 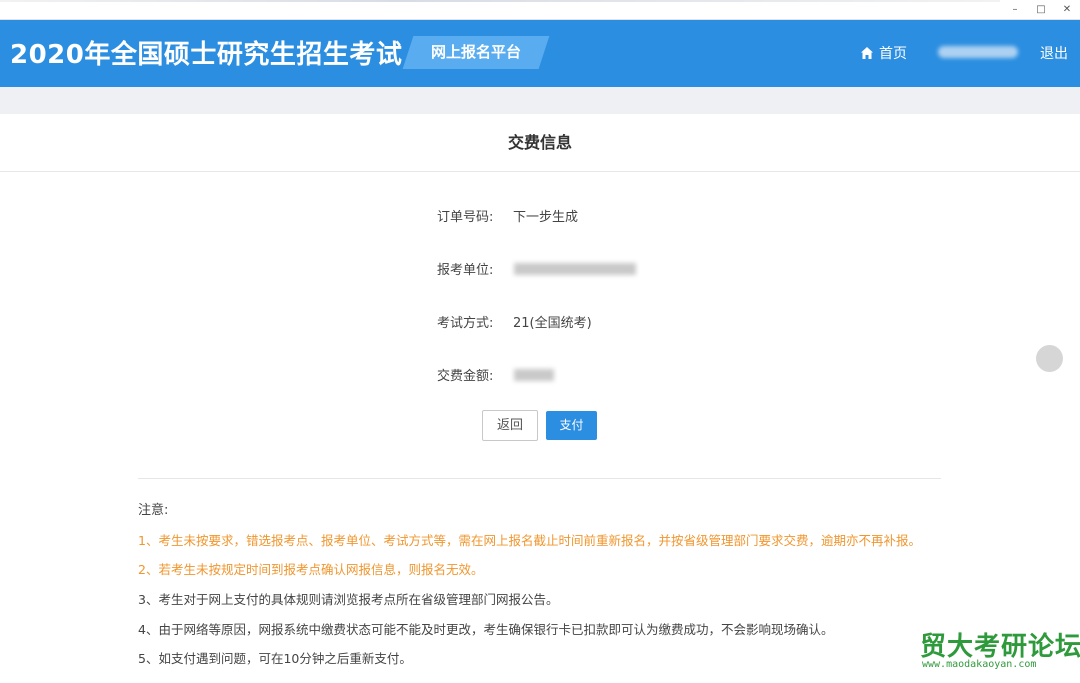 I want to click on exam-mode-value: 21(全国统考), so click(x=552, y=323).